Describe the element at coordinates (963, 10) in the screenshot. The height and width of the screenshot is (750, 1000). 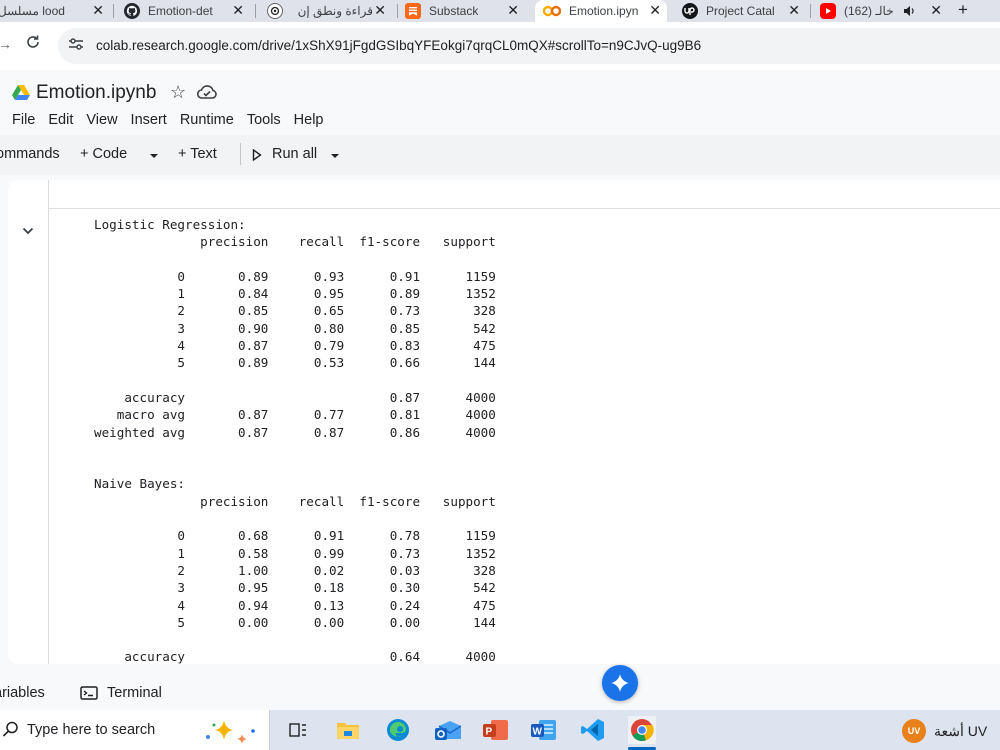
I see `new-tab-button: +` at that location.